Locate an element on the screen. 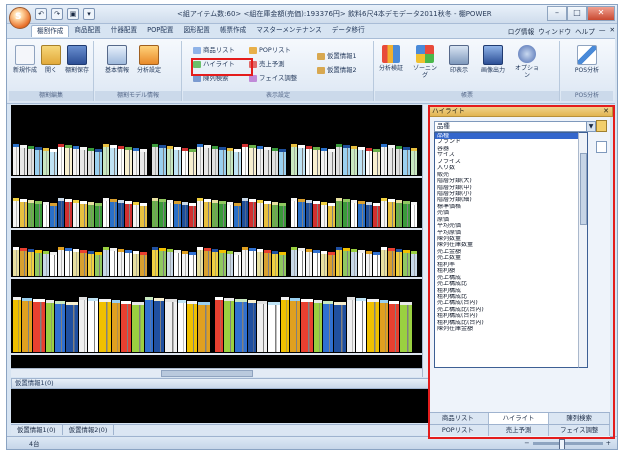 The image size is (620, 452). zoom-in-button: + is located at coordinates (608, 443).